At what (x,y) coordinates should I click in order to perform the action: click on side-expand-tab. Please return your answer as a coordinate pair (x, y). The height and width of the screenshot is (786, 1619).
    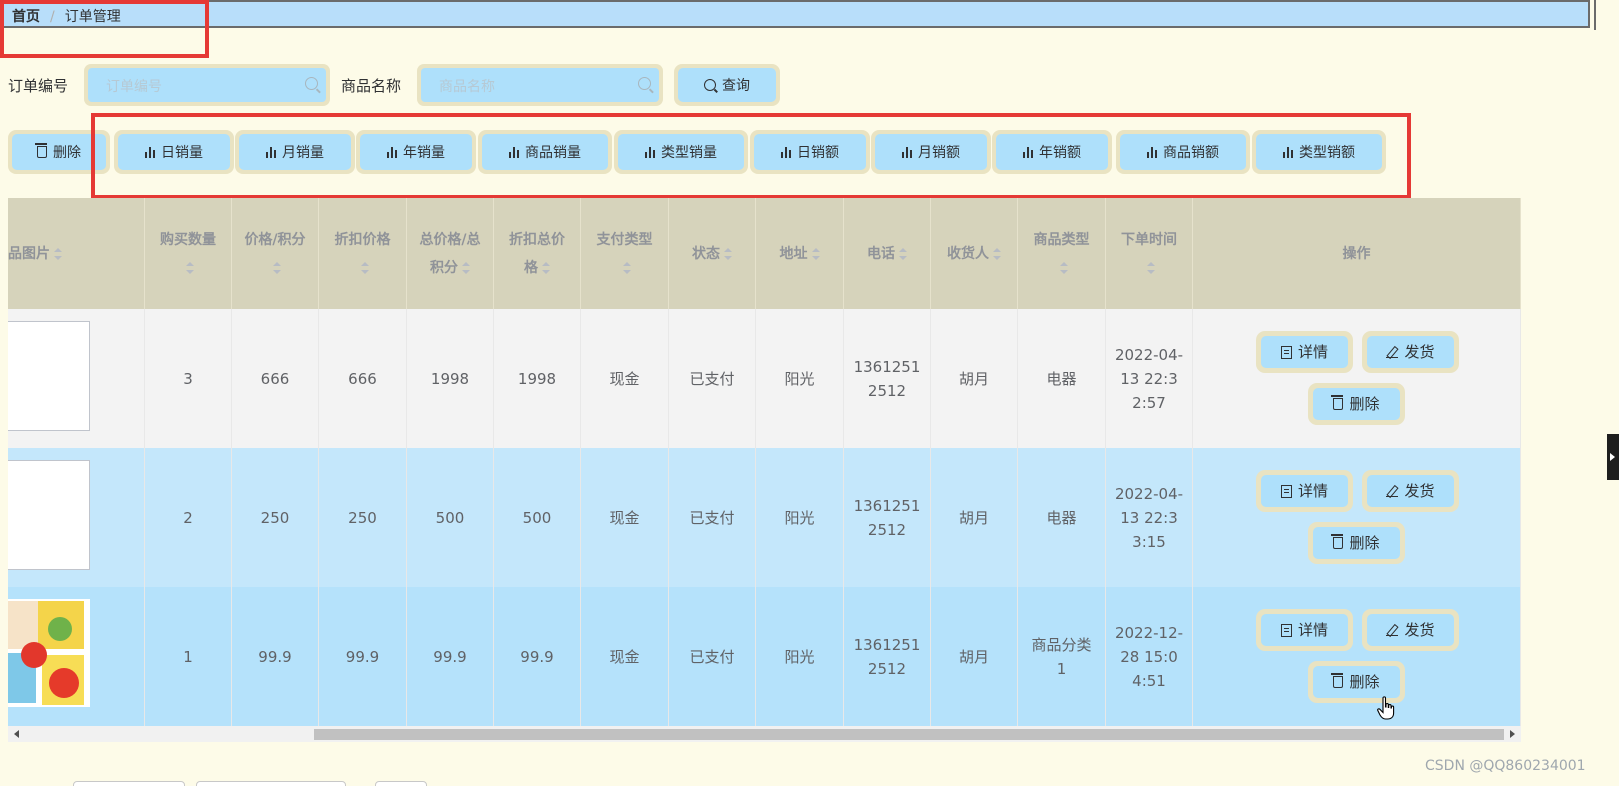
    Looking at the image, I should click on (1613, 457).